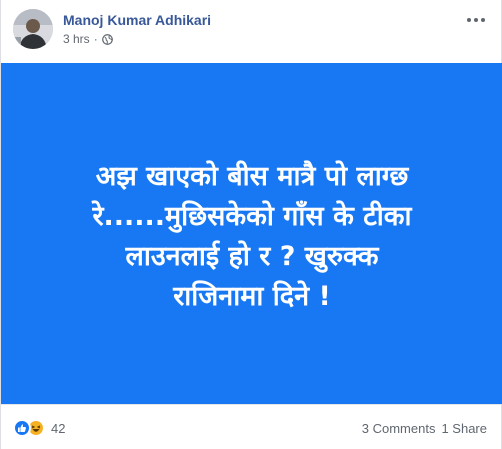  I want to click on status-line: लाउनलाई हो र ? खुरुक्क, so click(252, 256).